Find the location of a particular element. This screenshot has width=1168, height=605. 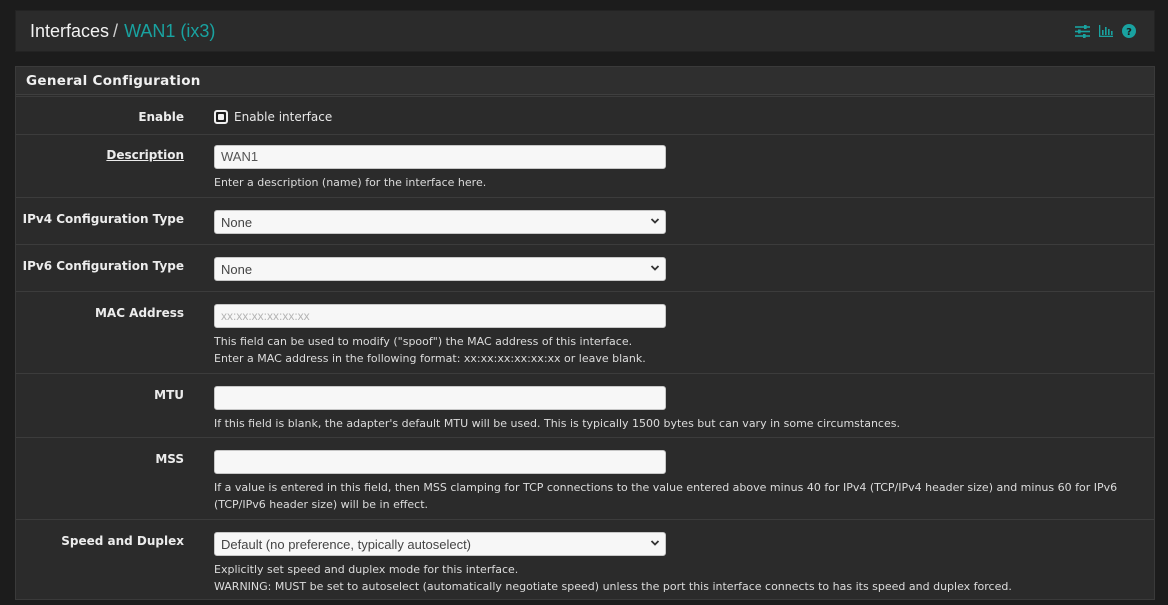

ipv4-label: IPv4 Configuration Type is located at coordinates (103, 219).